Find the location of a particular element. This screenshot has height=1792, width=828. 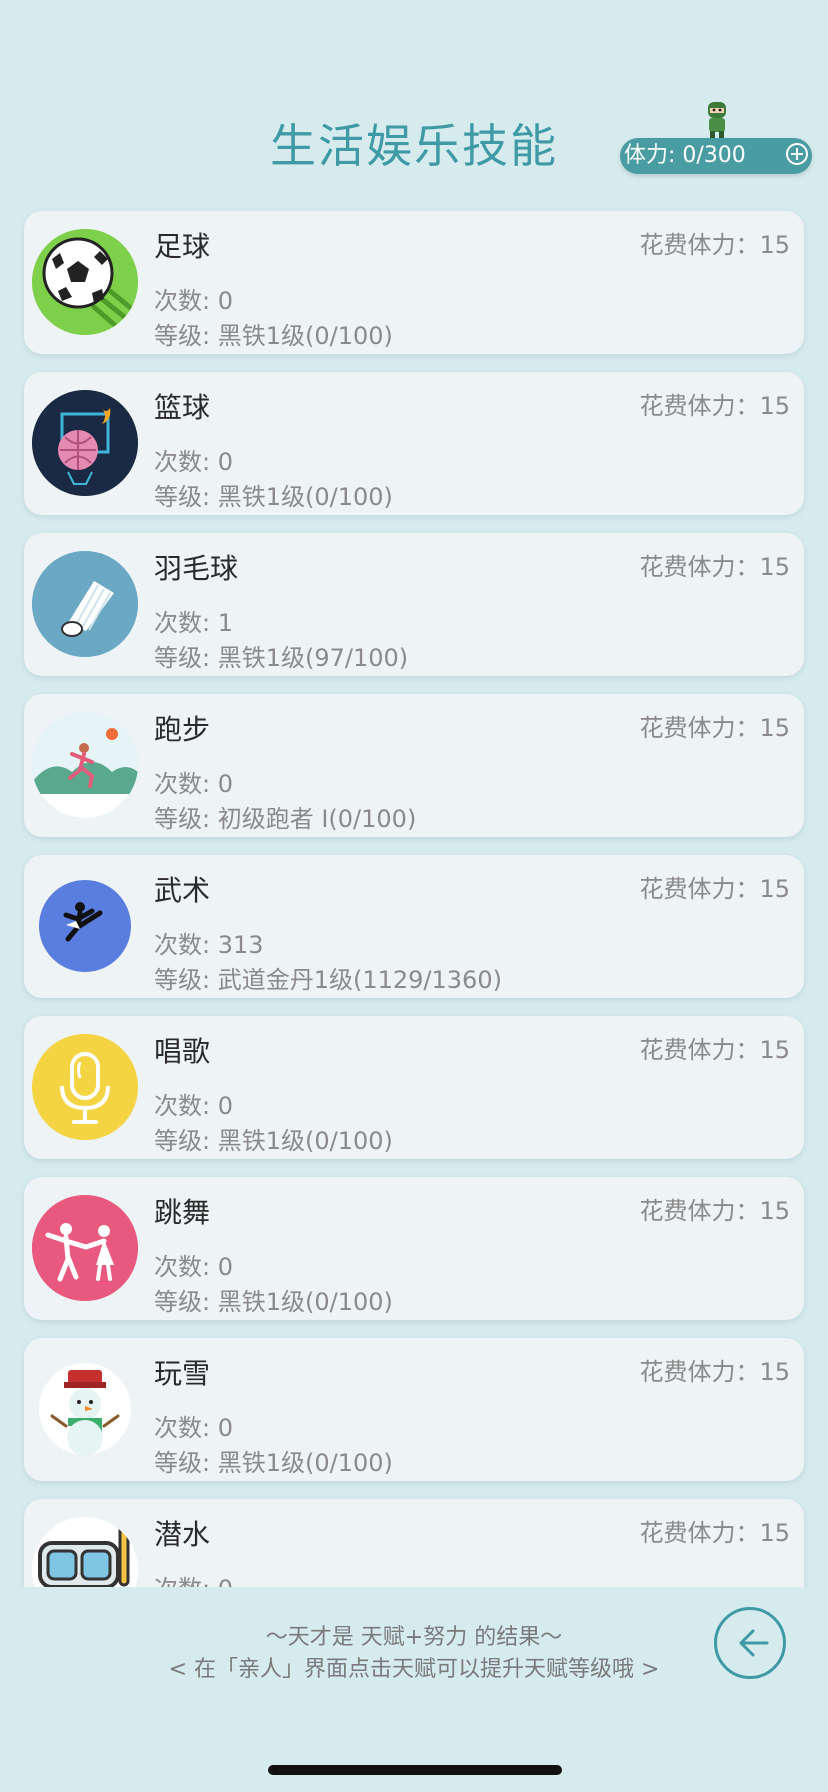

microphone-icon is located at coordinates (85, 1087).